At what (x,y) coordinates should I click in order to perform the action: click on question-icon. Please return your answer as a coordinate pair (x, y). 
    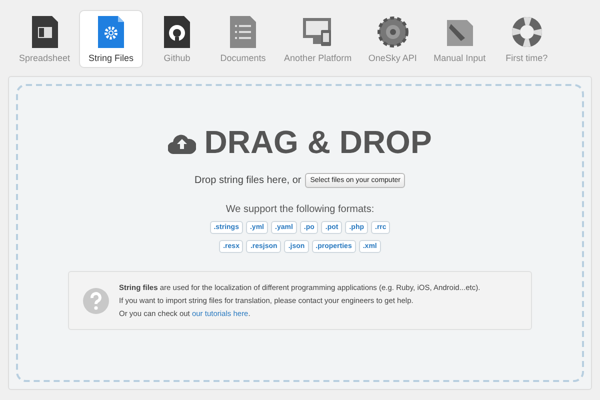
    Looking at the image, I should click on (96, 301).